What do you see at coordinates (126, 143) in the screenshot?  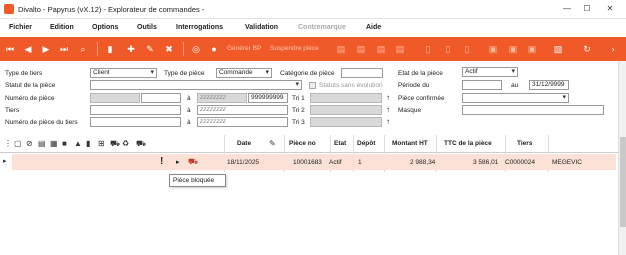 I see `recycle-icon: ♻` at bounding box center [126, 143].